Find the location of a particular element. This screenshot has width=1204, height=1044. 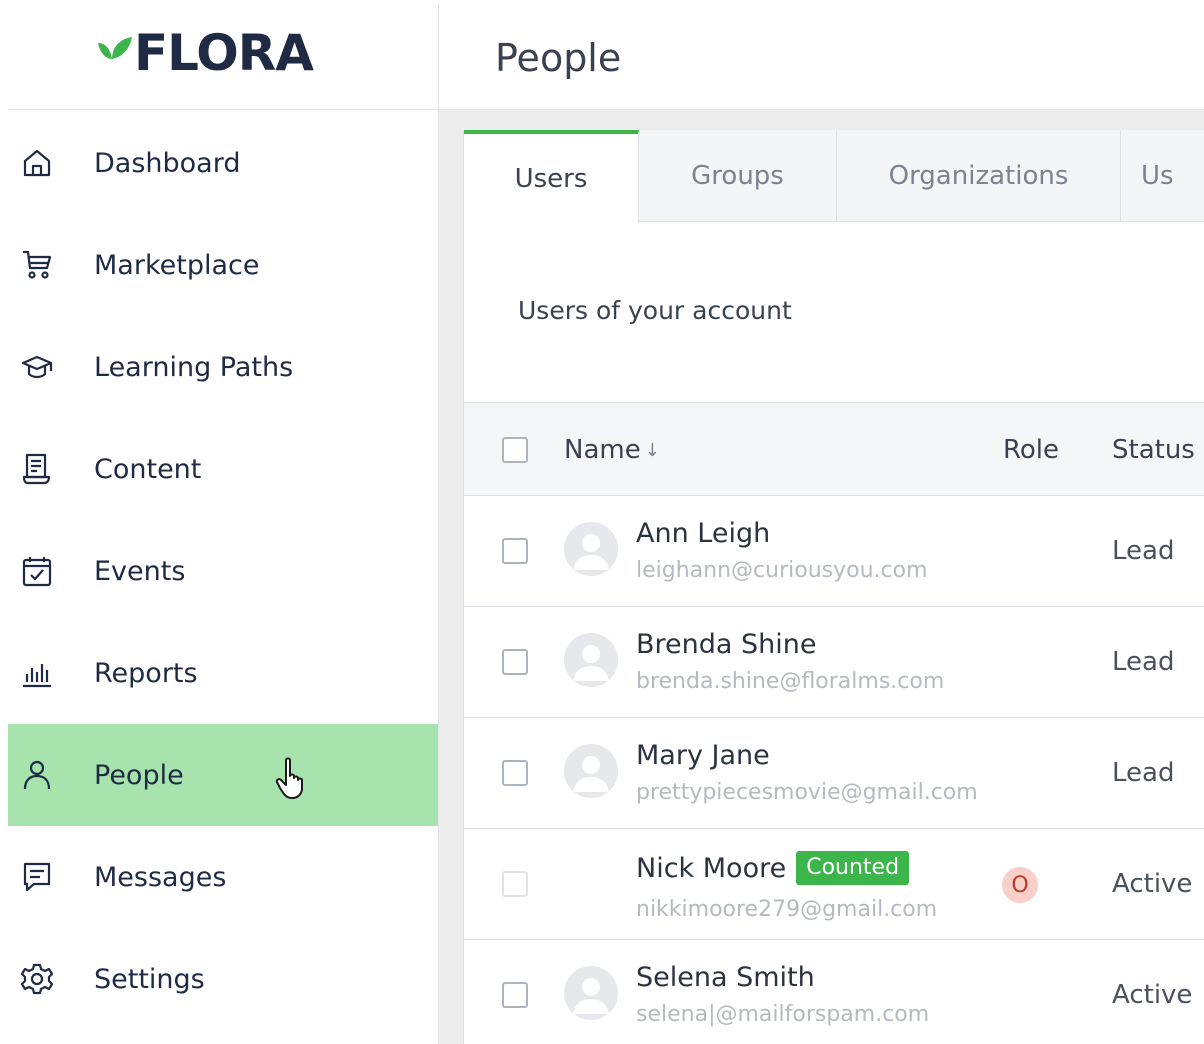

sidebar-item-label: Reports is located at coordinates (146, 673).